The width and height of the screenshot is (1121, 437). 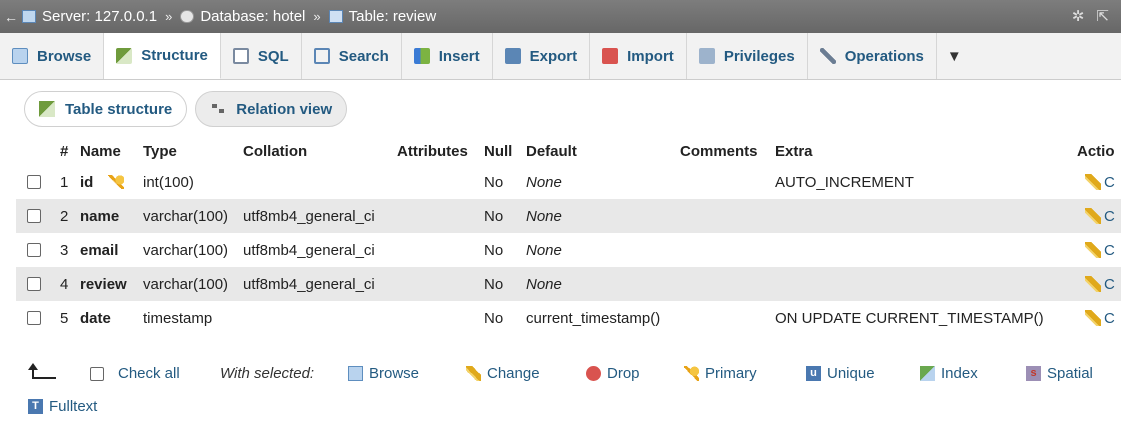 I want to click on browse-action: Browse, so click(x=383, y=373).